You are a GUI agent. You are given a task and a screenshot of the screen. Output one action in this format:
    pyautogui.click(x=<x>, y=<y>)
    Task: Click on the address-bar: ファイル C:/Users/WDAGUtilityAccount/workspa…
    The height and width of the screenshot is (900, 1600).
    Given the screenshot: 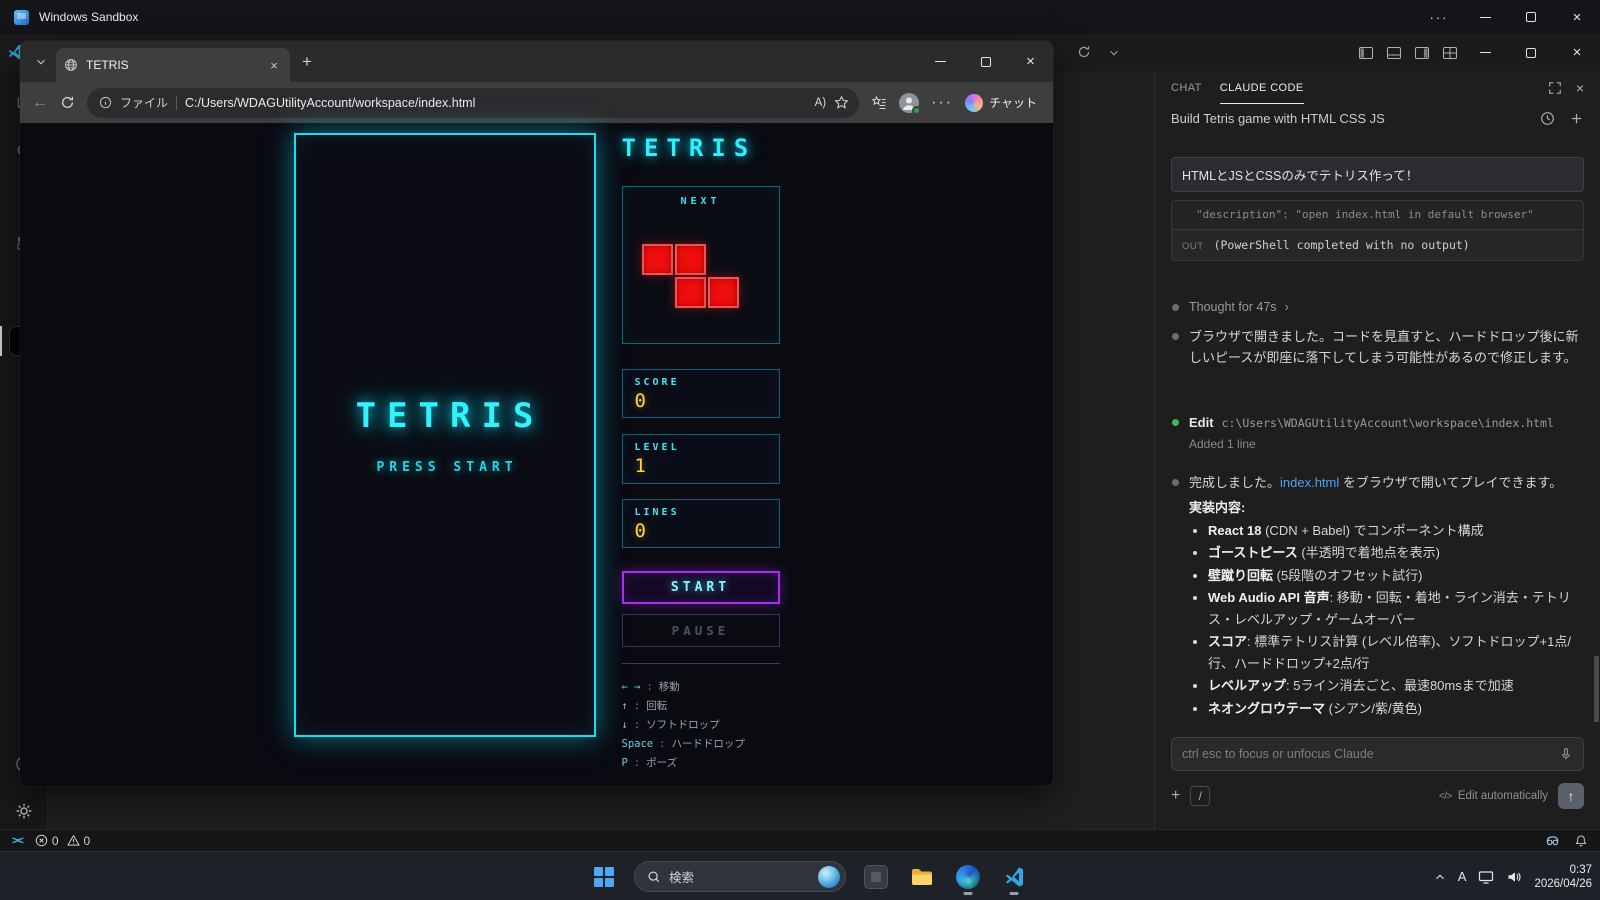 What is the action you would take?
    pyautogui.click(x=473, y=102)
    